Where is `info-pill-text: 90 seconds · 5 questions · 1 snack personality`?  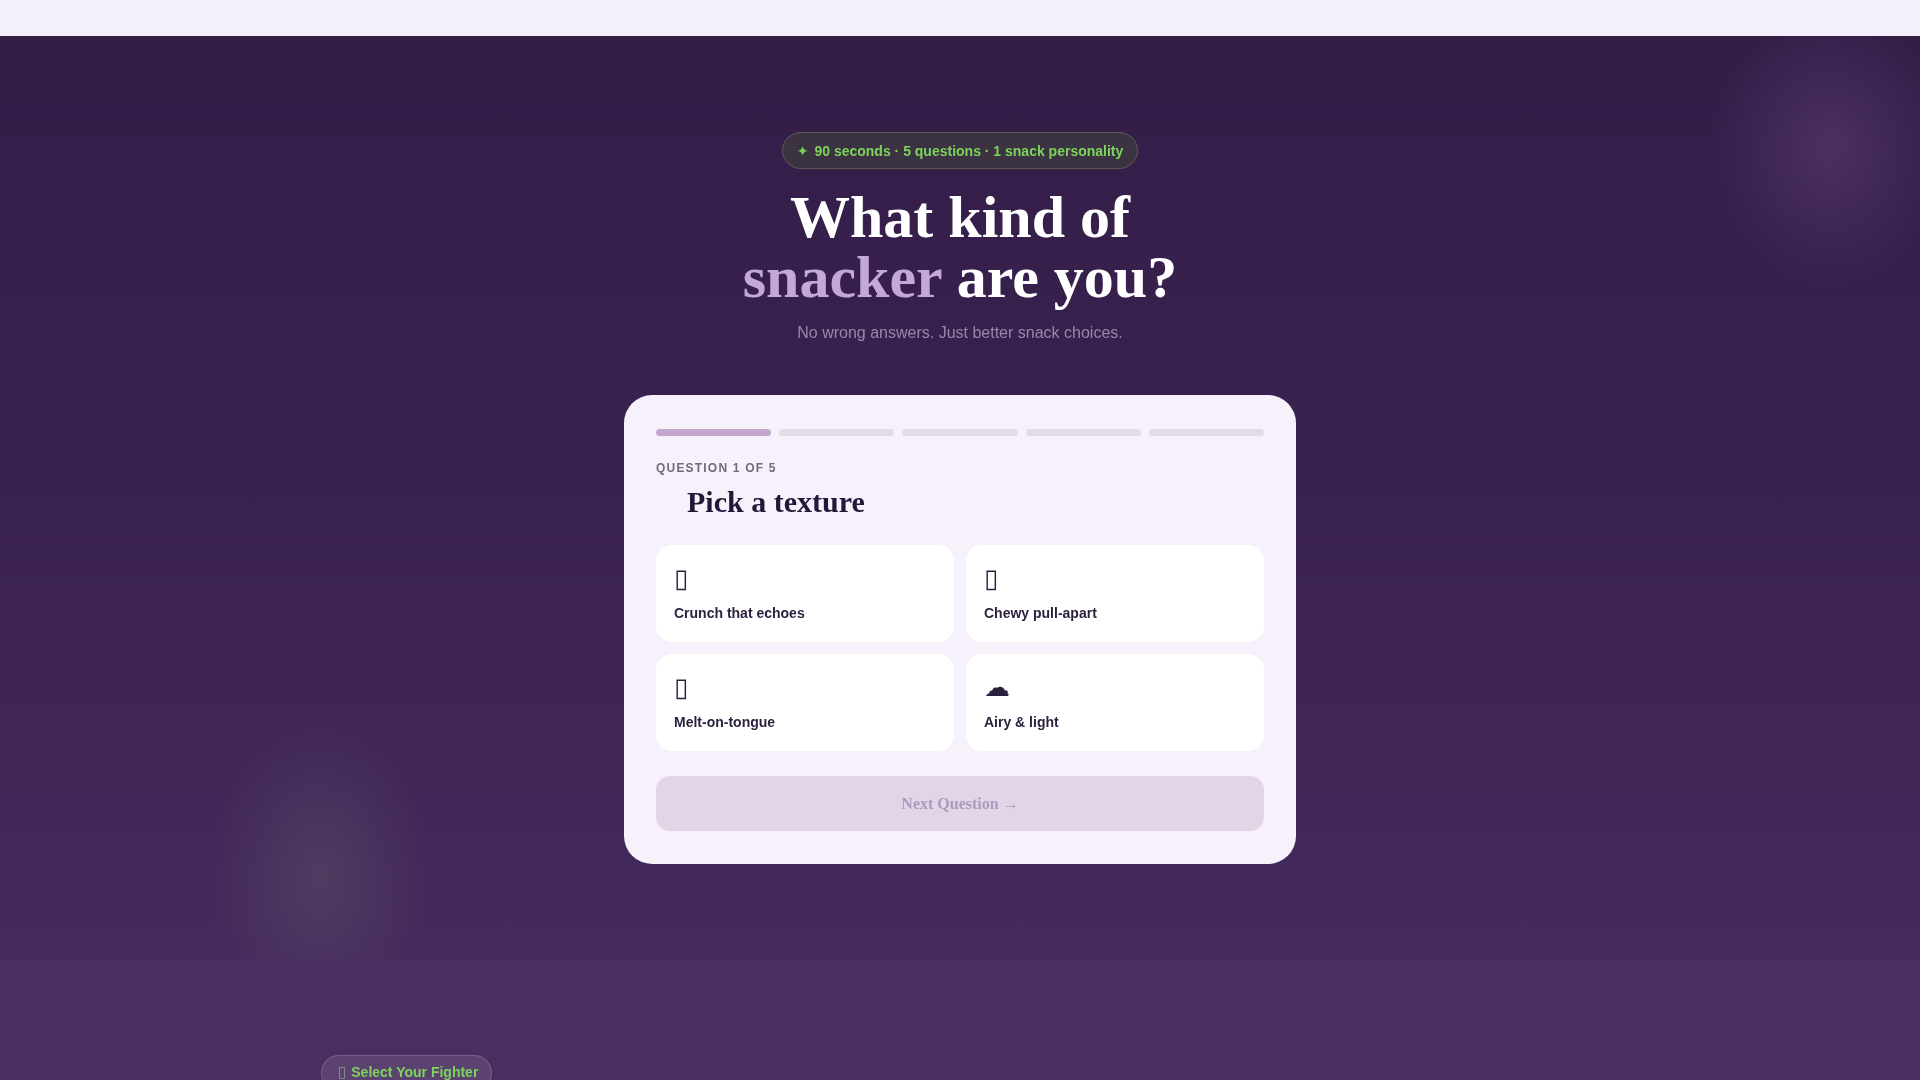
info-pill-text: 90 seconds · 5 questions · 1 snack personality is located at coordinates (969, 150).